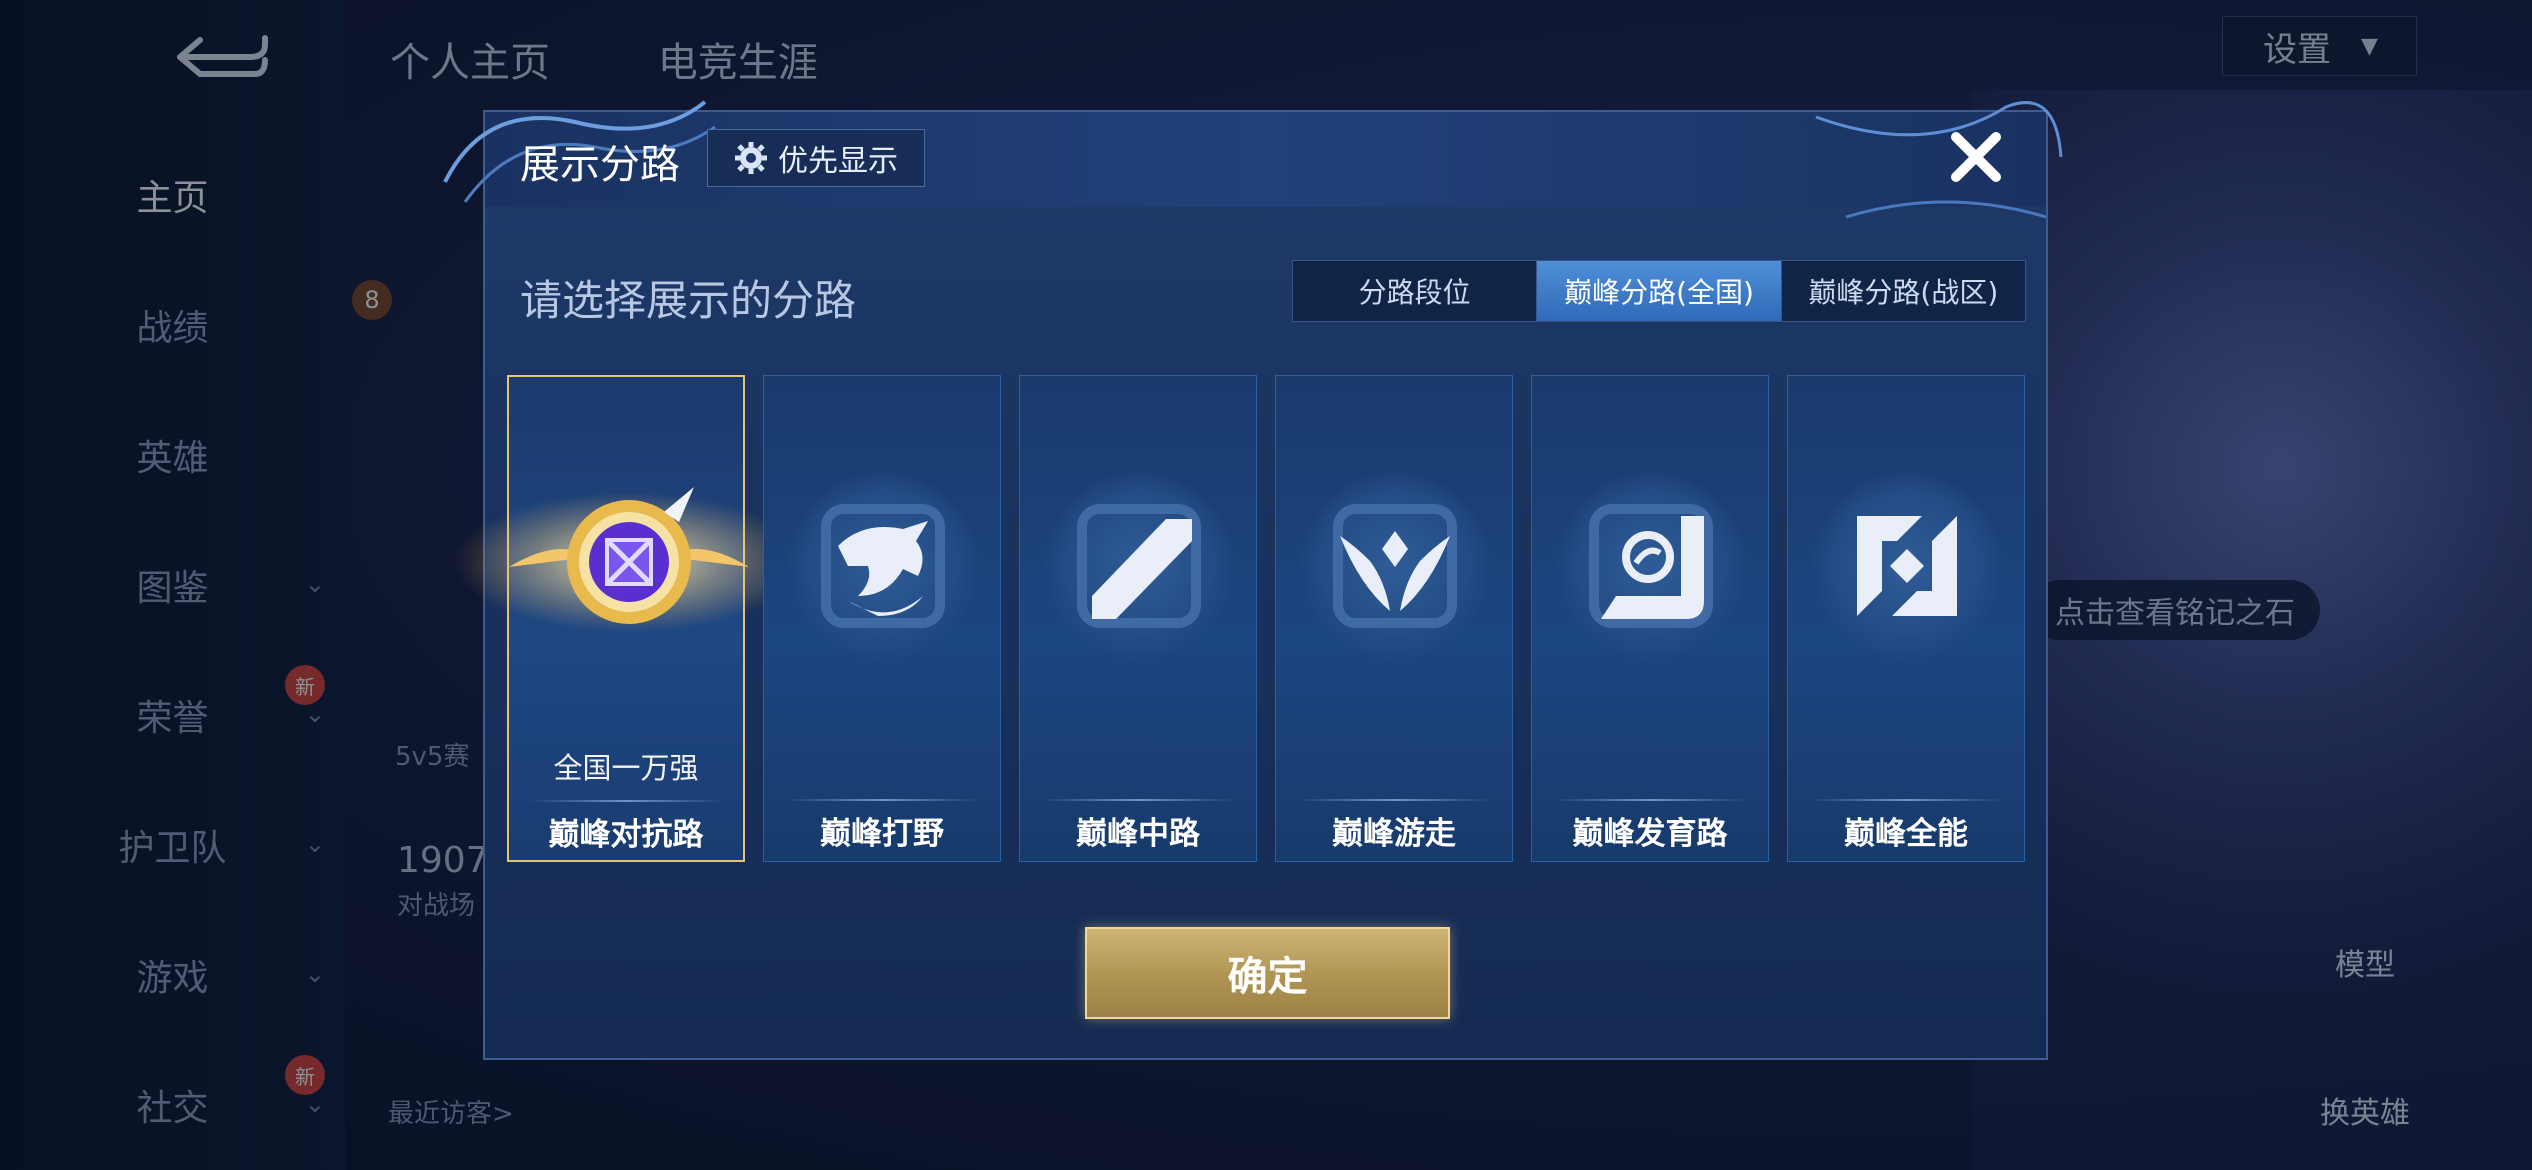 The height and width of the screenshot is (1170, 2532). What do you see at coordinates (600, 165) in the screenshot?
I see `dialog-title: 展示分路` at bounding box center [600, 165].